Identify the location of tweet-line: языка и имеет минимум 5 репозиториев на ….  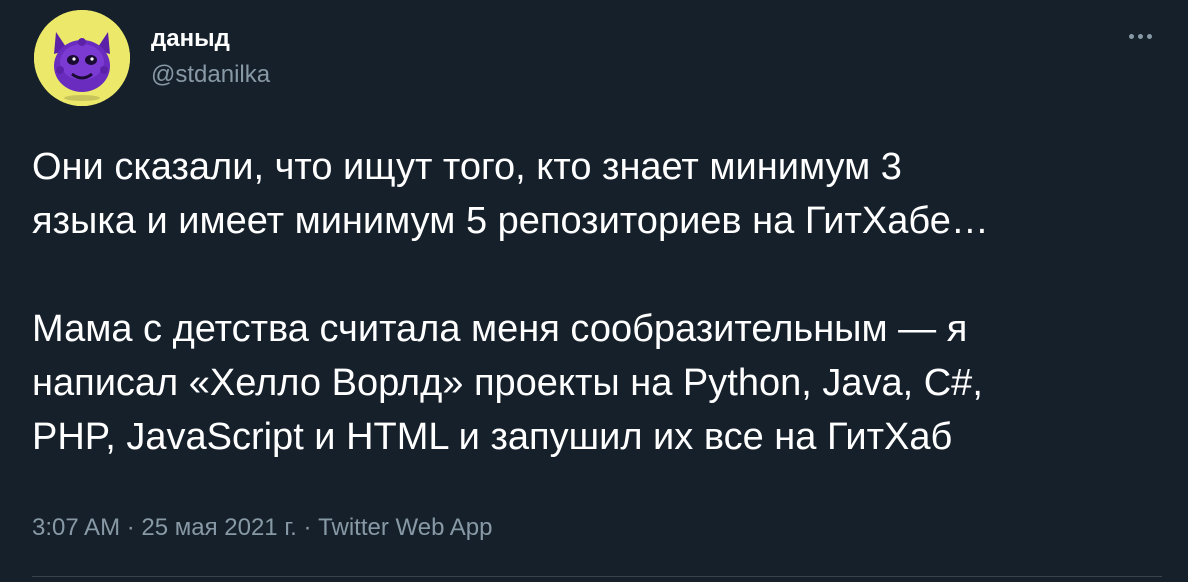
(510, 221).